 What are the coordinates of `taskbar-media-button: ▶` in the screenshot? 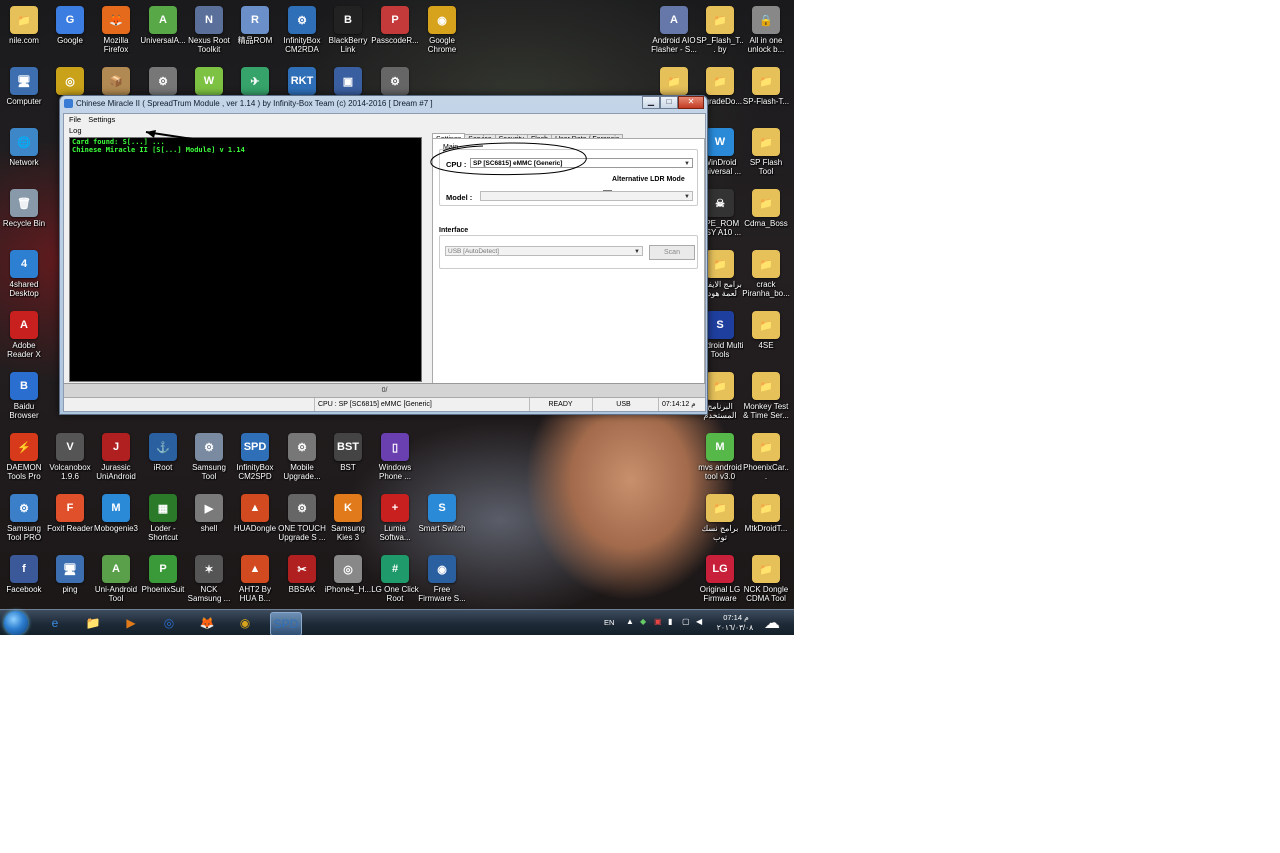 It's located at (131, 623).